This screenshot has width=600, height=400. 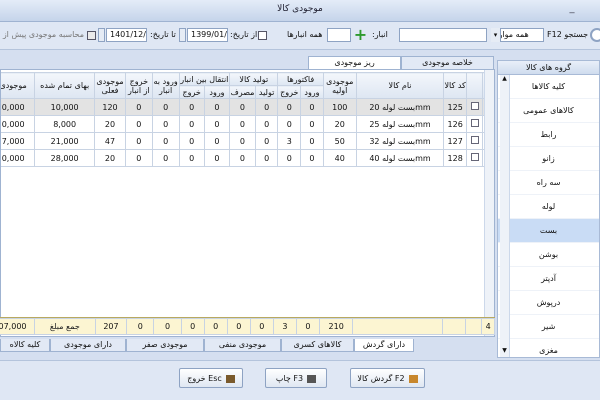 I want to click on tab-zero-stock: موجودی صفر, so click(x=165, y=345).